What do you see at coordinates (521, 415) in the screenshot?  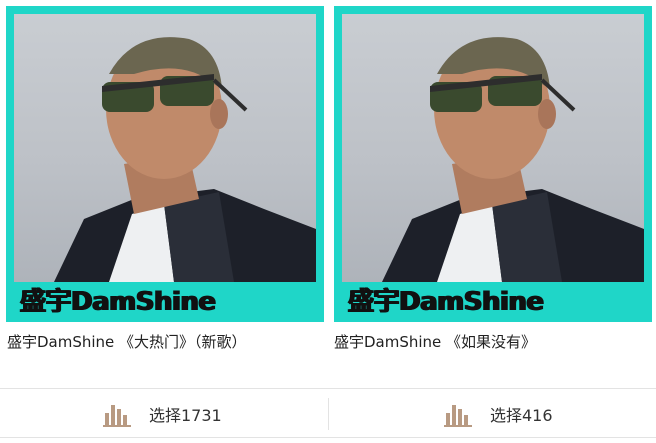 I see `vote-count-label: 选择416` at bounding box center [521, 415].